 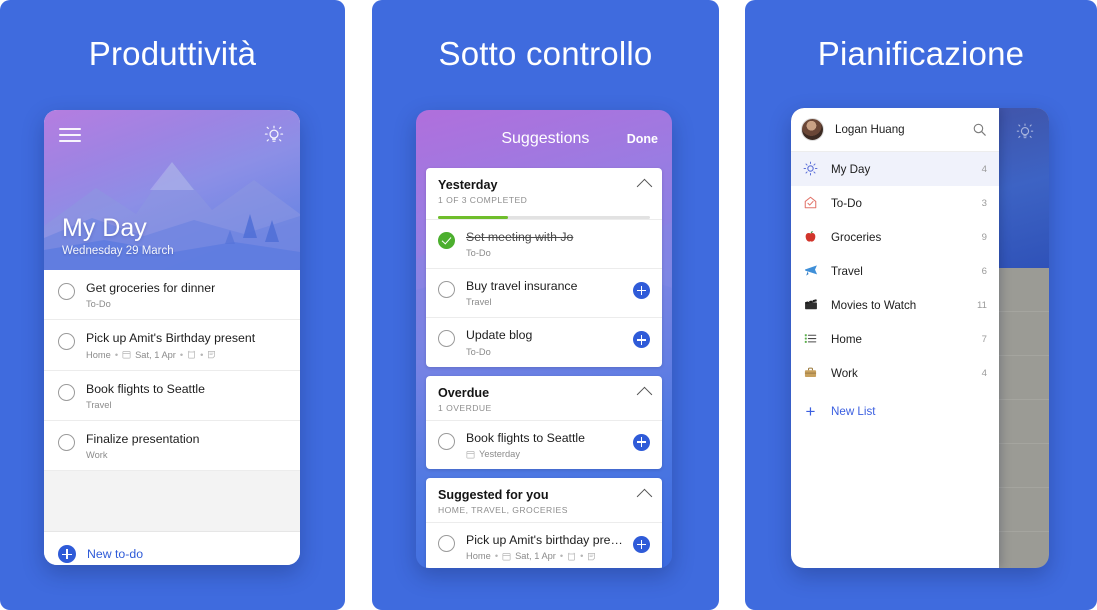 I want to click on sidebar-item-label: Movies to Watch, so click(x=874, y=305).